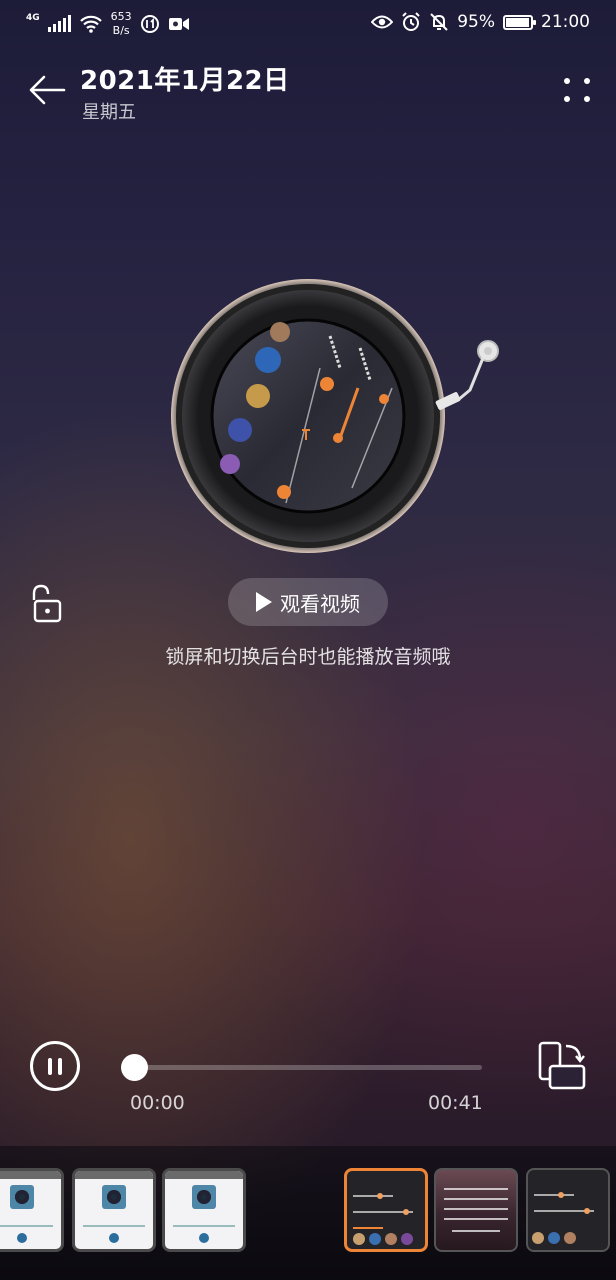 The image size is (616, 1280). Describe the element at coordinates (476, 22) in the screenshot. I see `battery-percent: 95%` at that location.